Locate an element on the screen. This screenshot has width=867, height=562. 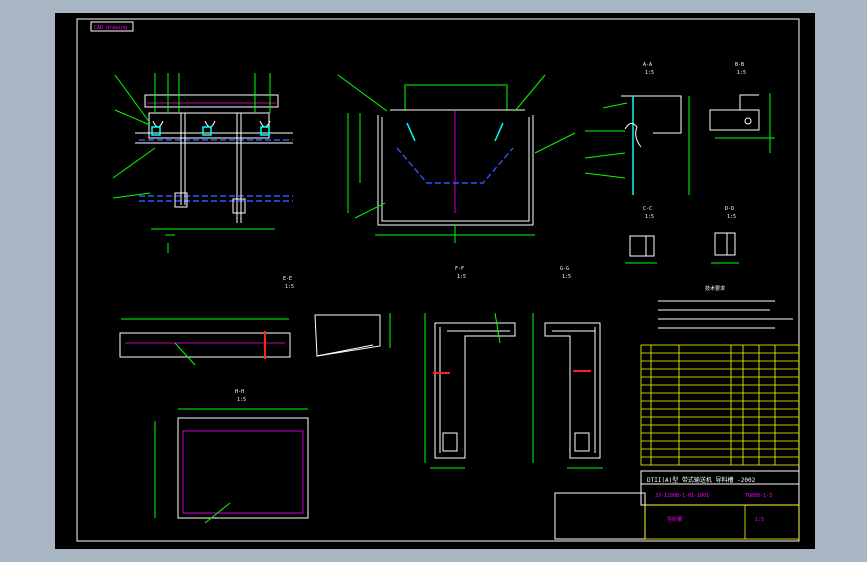
section-e-e: E-E 1:5 is located at coordinates (206, 321).